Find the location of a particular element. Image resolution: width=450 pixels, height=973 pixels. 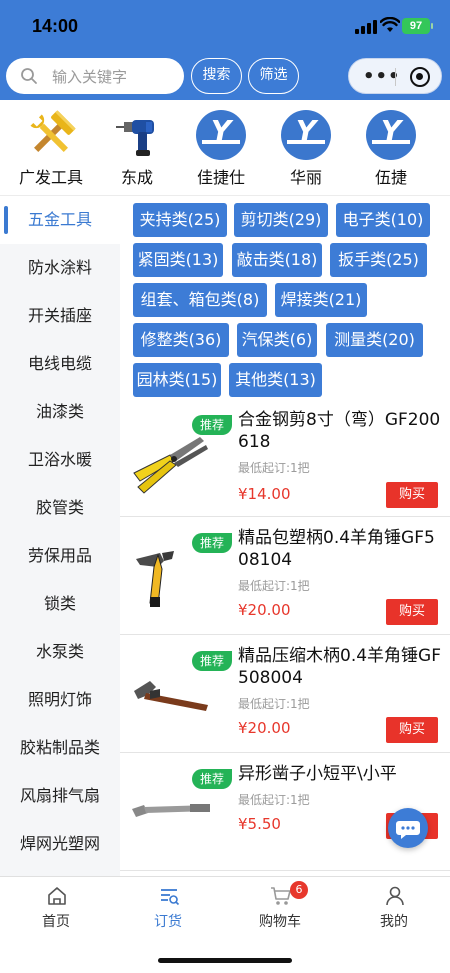

product-title: 合金钢剪8寸（弯）GF200618 is located at coordinates (341, 431).